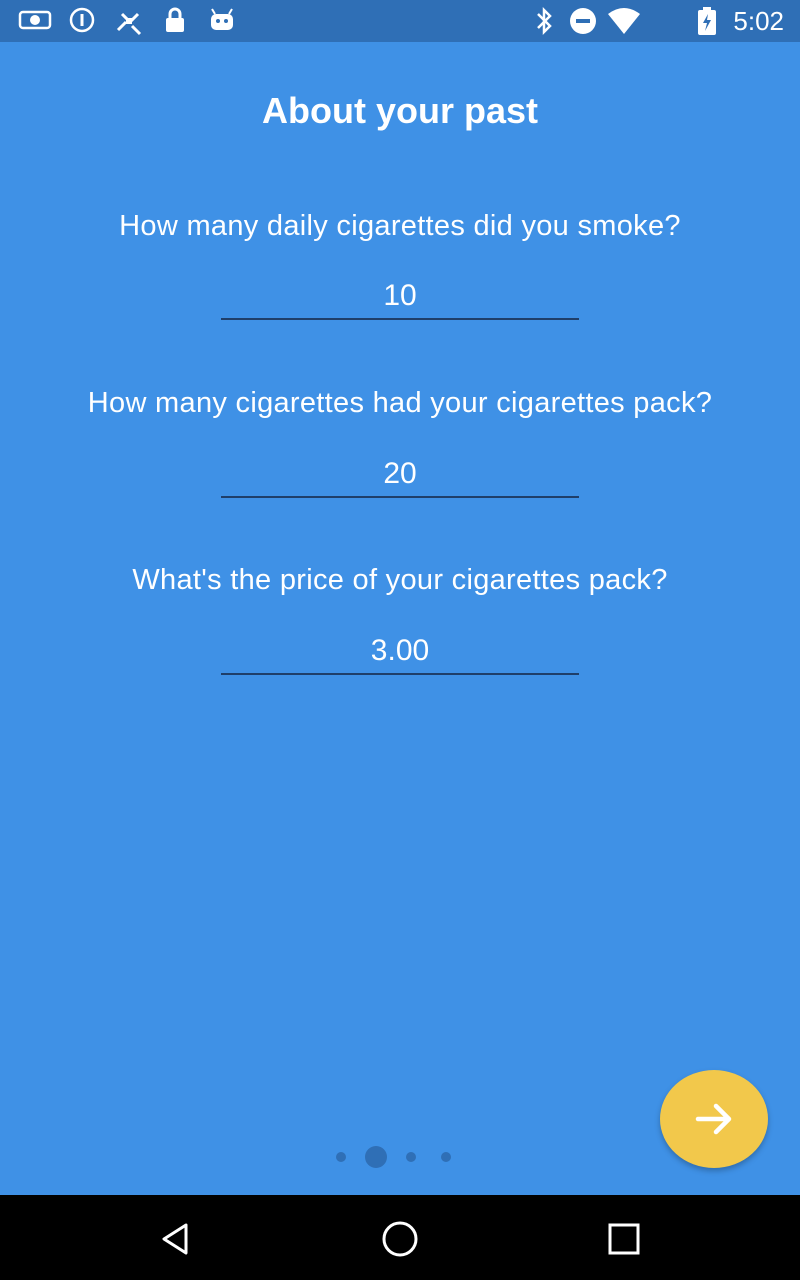 The image size is (800, 1280). I want to click on pack-size-input, so click(400, 474).